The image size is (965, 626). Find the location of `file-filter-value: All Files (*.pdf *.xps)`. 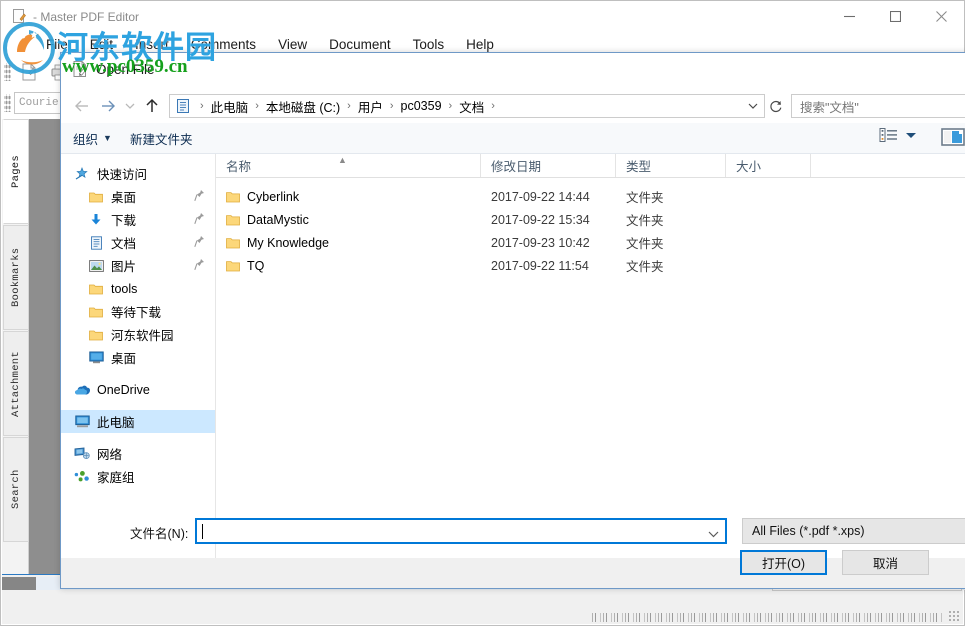

file-filter-value: All Files (*.pdf *.xps) is located at coordinates (808, 531).